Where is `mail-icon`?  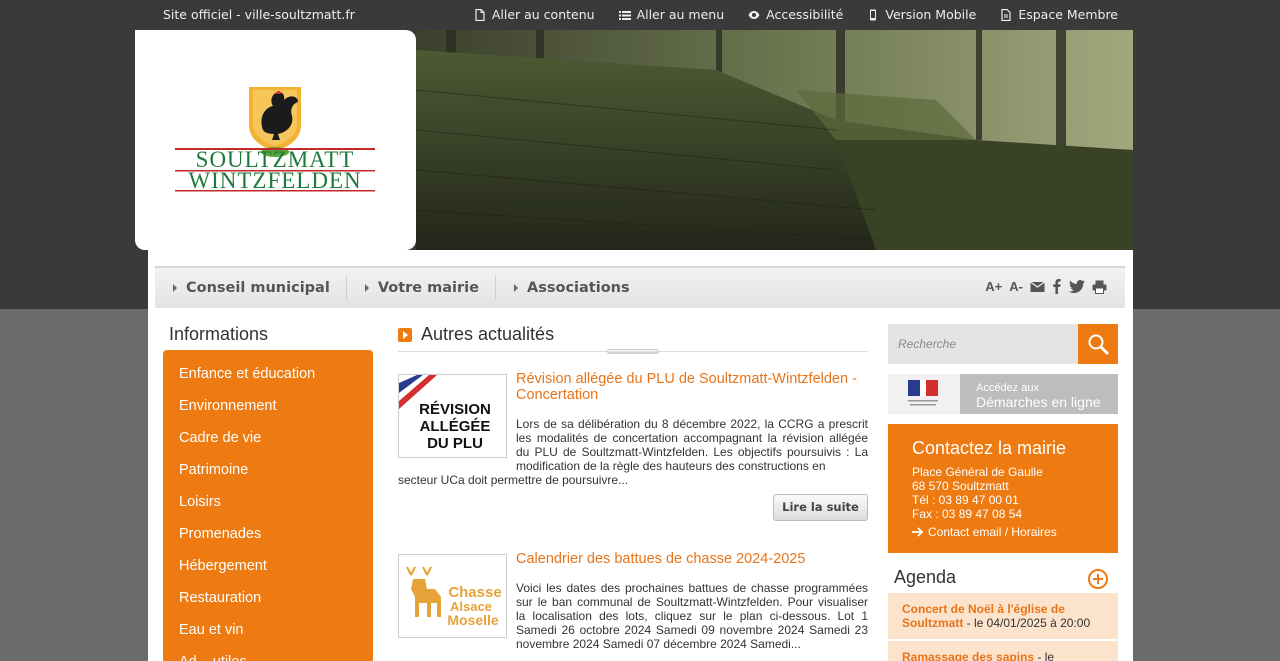 mail-icon is located at coordinates (1037, 287).